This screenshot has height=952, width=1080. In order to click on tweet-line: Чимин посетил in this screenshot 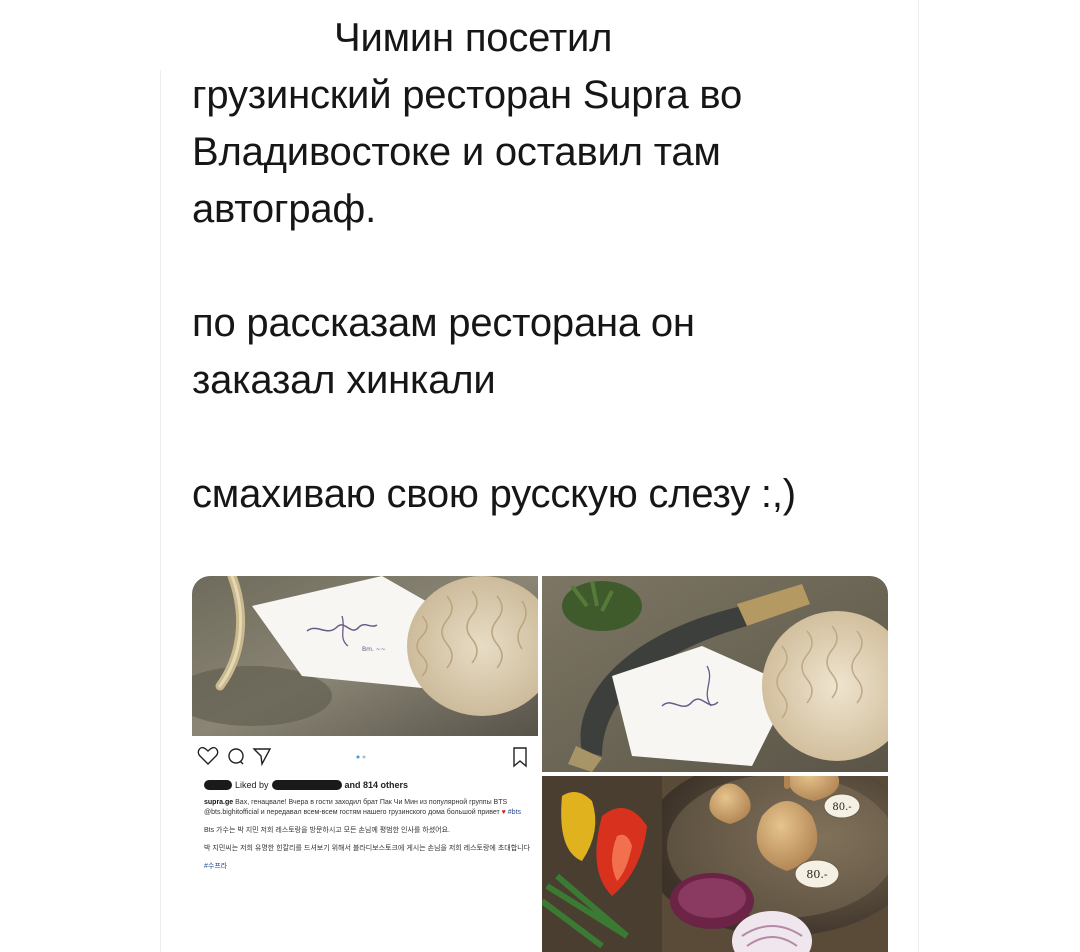, I will do `click(473, 38)`.